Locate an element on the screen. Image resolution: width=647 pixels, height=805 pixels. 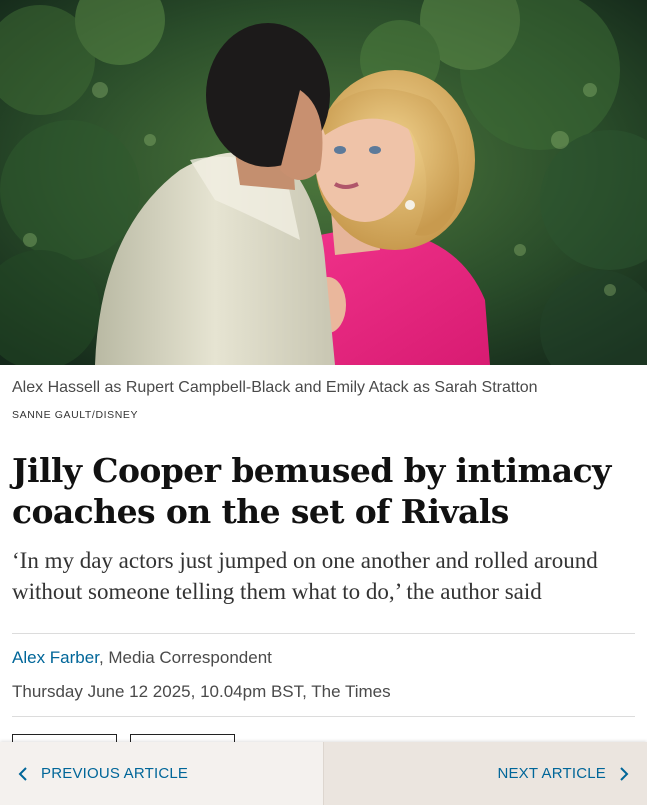
author-role: , Media Correspondent is located at coordinates (185, 657).